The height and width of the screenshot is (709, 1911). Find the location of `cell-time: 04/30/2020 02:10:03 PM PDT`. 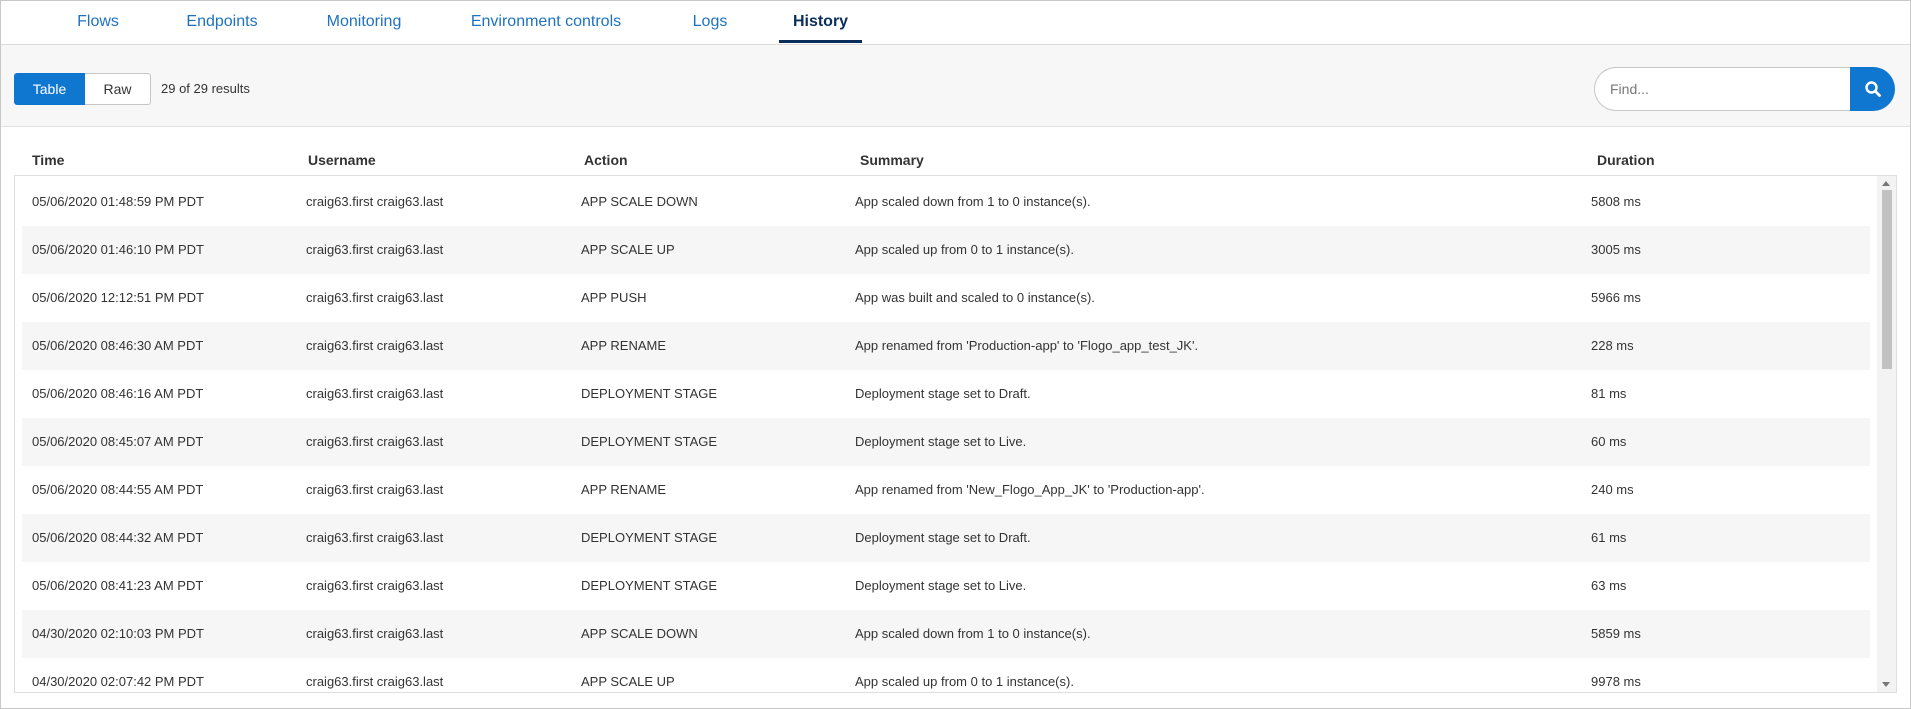

cell-time: 04/30/2020 02:10:03 PM PDT is located at coordinates (118, 633).